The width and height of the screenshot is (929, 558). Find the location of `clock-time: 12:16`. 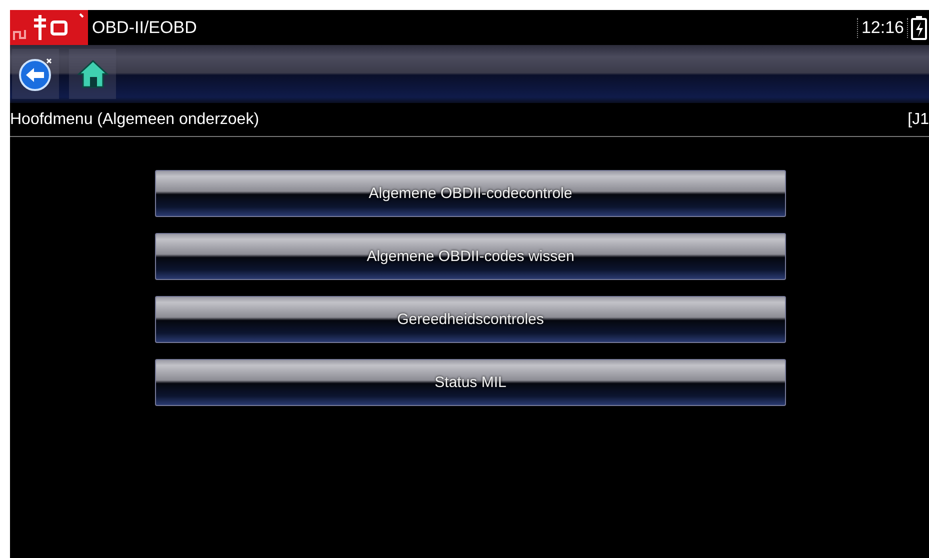

clock-time: 12:16 is located at coordinates (882, 28).